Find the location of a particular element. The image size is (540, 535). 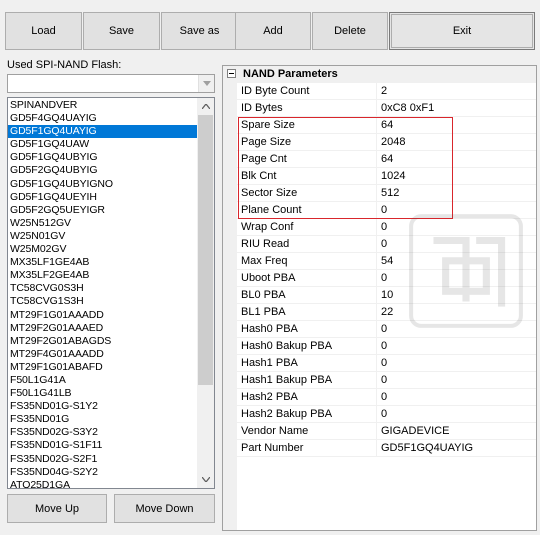

parameter-row: Hash1 Bakup PBA 0 is located at coordinates (386, 380).